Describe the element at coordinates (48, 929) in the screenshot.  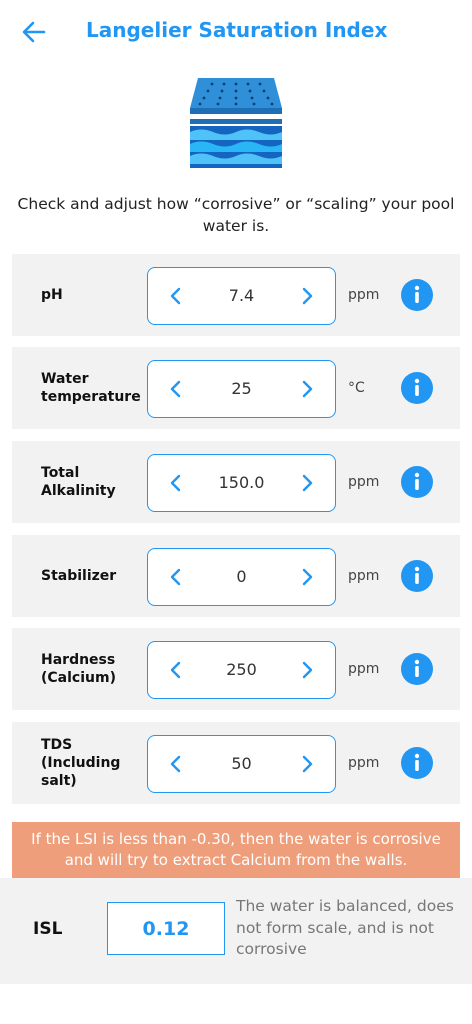
I see `result-label: ISL` at that location.